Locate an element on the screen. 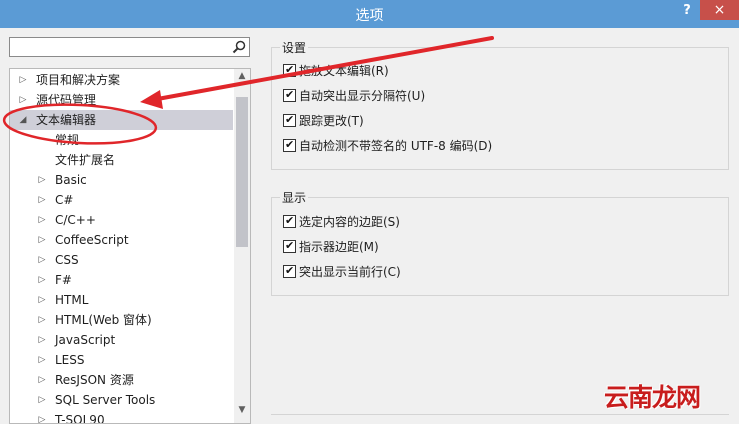  tree-item: ▷ HTML(Web 窗体) is located at coordinates (121, 320).